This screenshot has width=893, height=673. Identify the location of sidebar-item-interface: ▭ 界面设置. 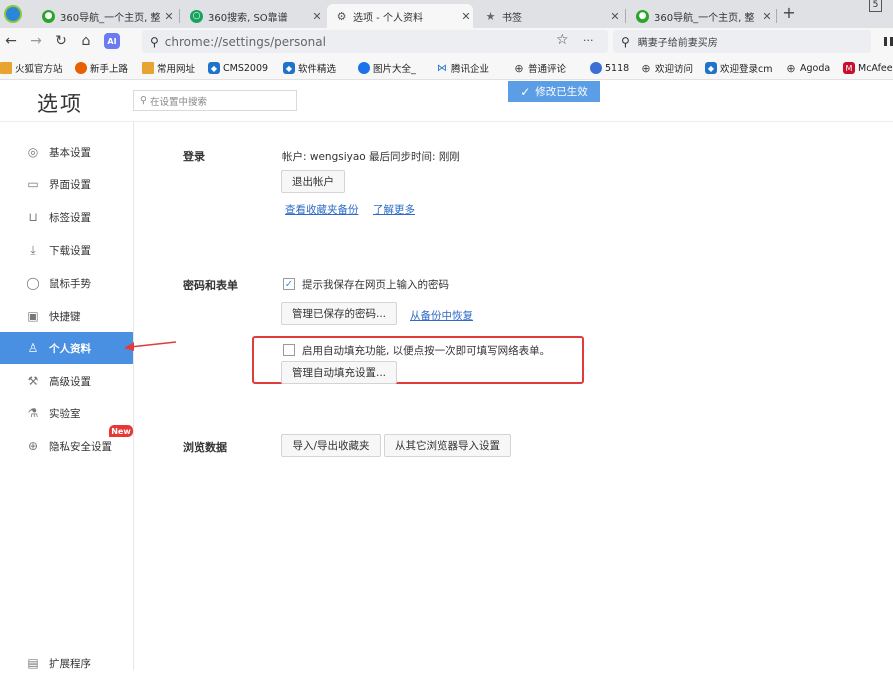
(66, 184).